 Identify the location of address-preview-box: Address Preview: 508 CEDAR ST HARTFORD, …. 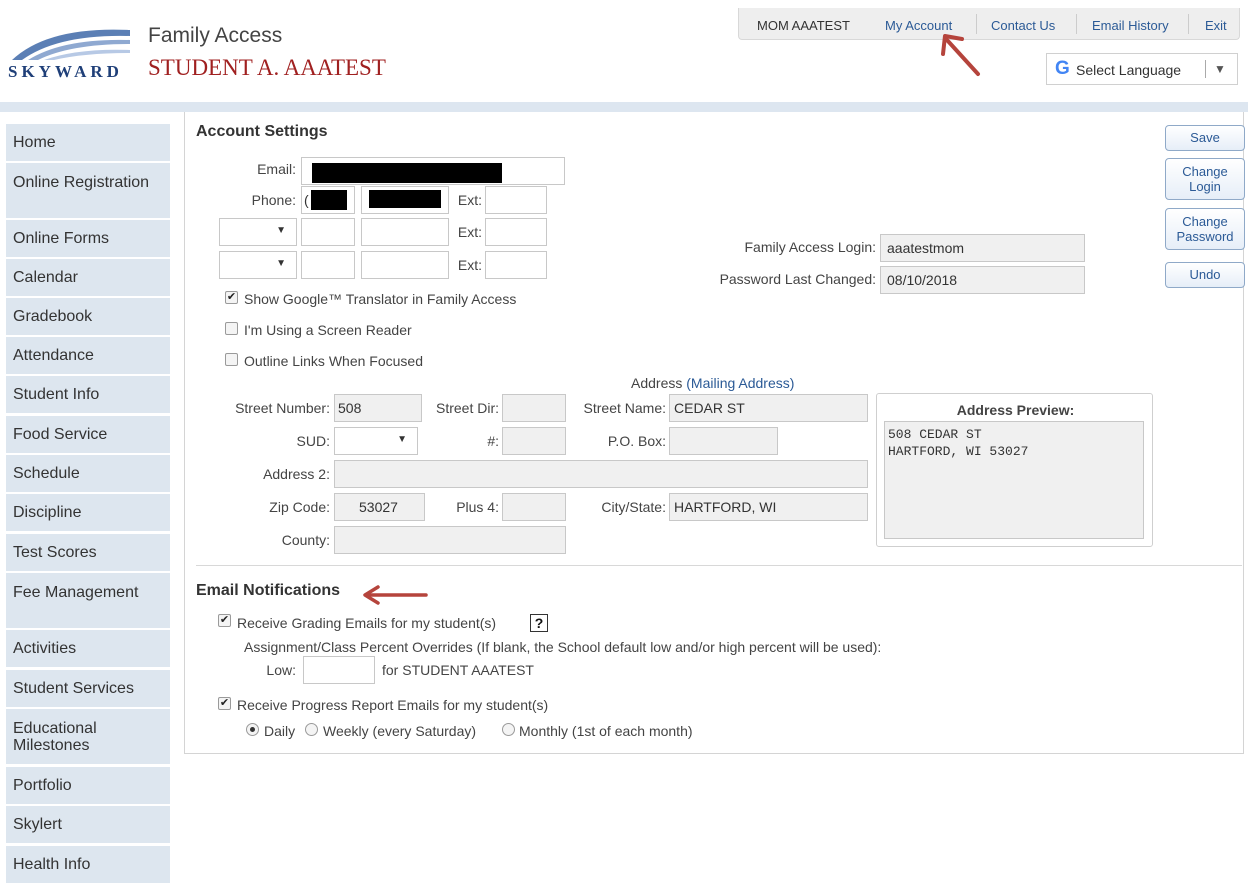
(1014, 470).